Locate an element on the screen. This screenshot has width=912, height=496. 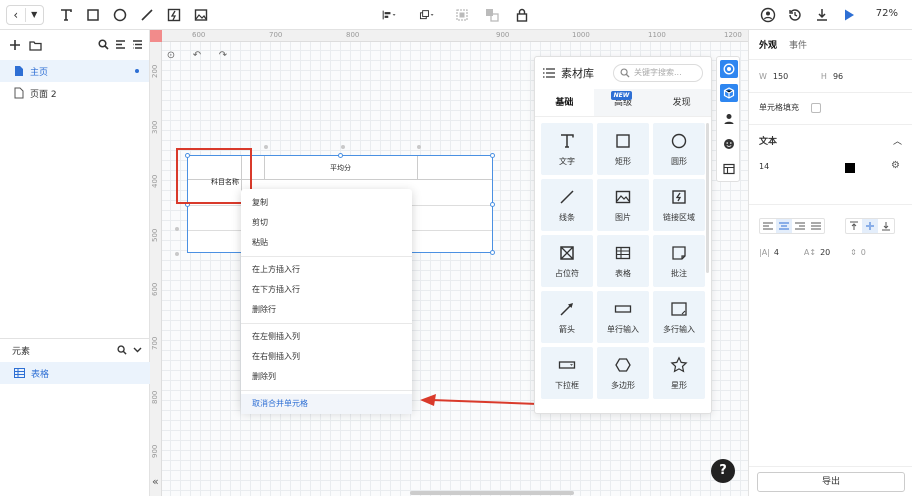
menu-item-delete-col: 删除列 is located at coordinates (326, 377).